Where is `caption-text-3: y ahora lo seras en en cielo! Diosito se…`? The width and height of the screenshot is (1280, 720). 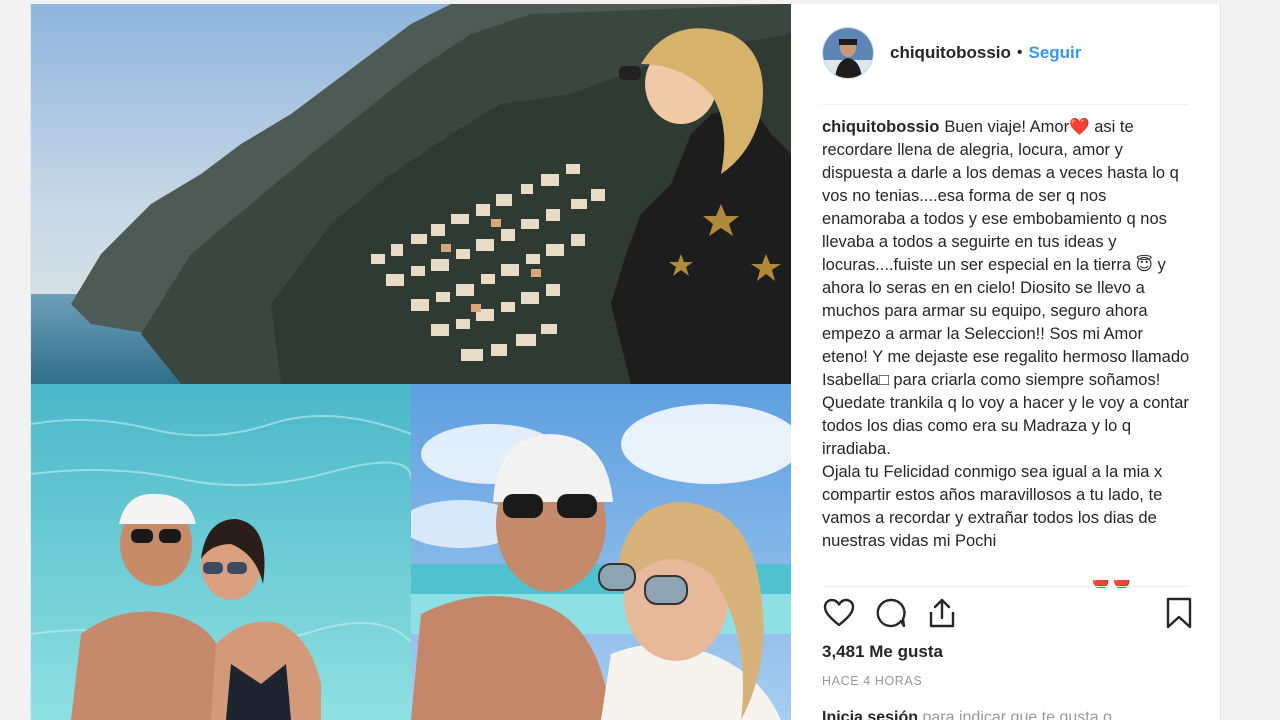 caption-text-3: y ahora lo seras en en cielo! Diosito se… is located at coordinates (1006, 357).